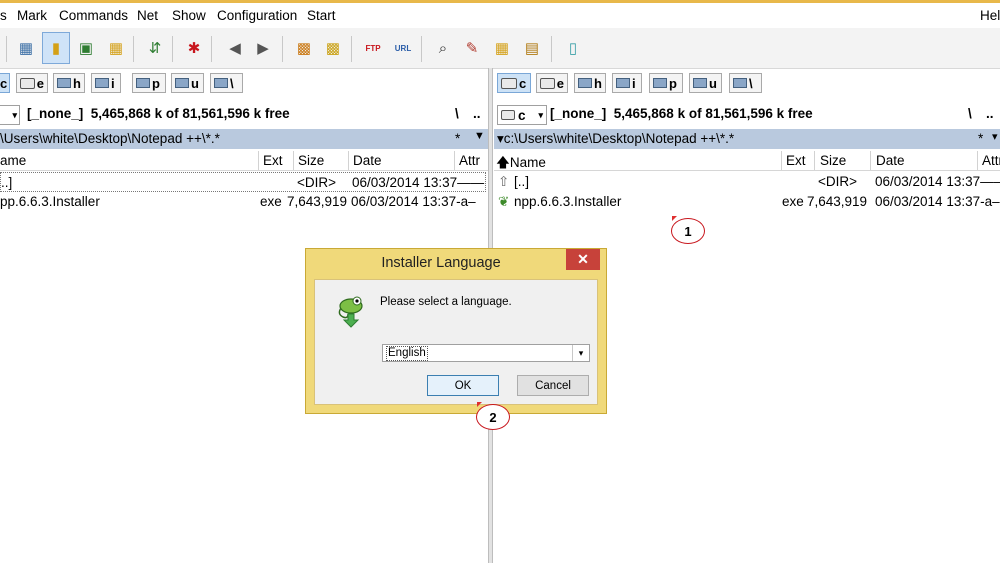 This screenshot has height=563, width=1000. Describe the element at coordinates (26, 48) in the screenshot. I see `brief-view-icon: ▦` at that location.